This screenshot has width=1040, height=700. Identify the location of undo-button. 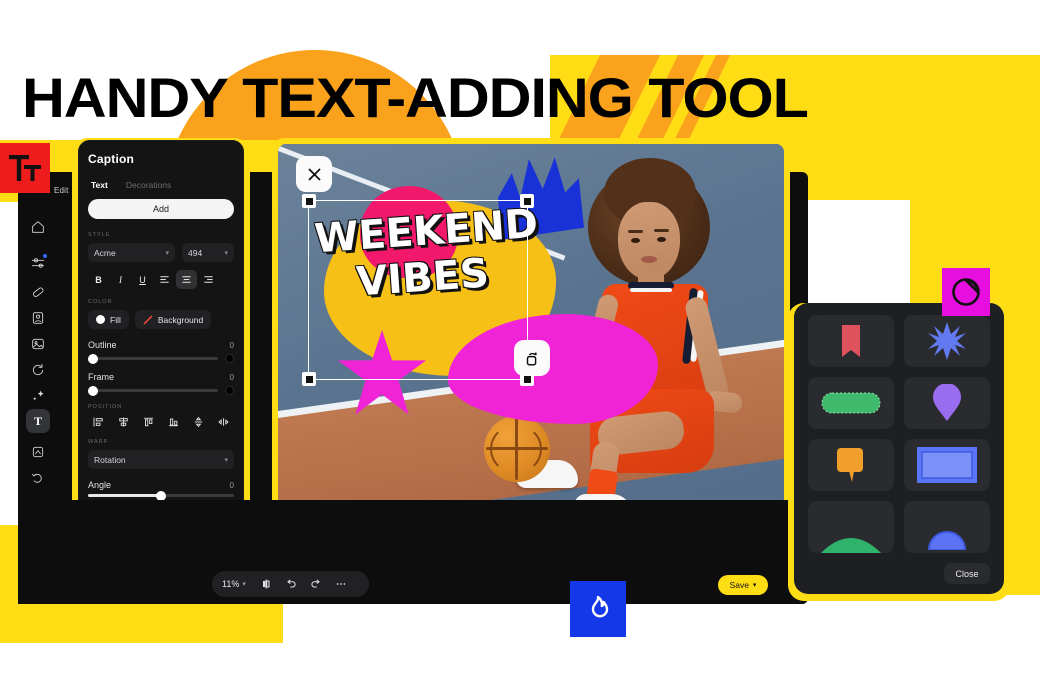
(291, 584).